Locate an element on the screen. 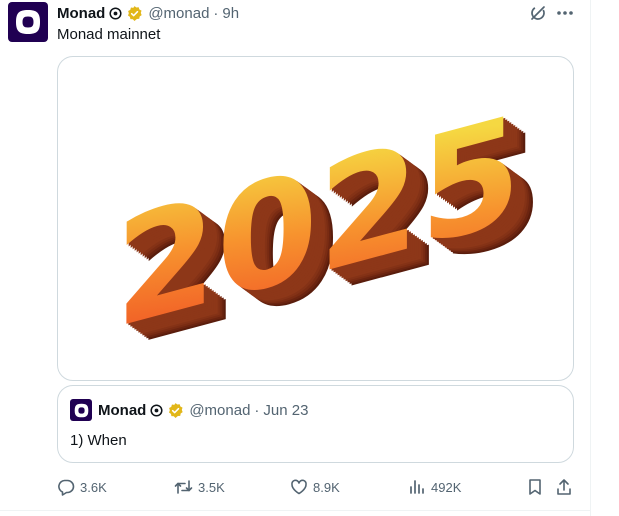  repost-button: 3.5K is located at coordinates (199, 487).